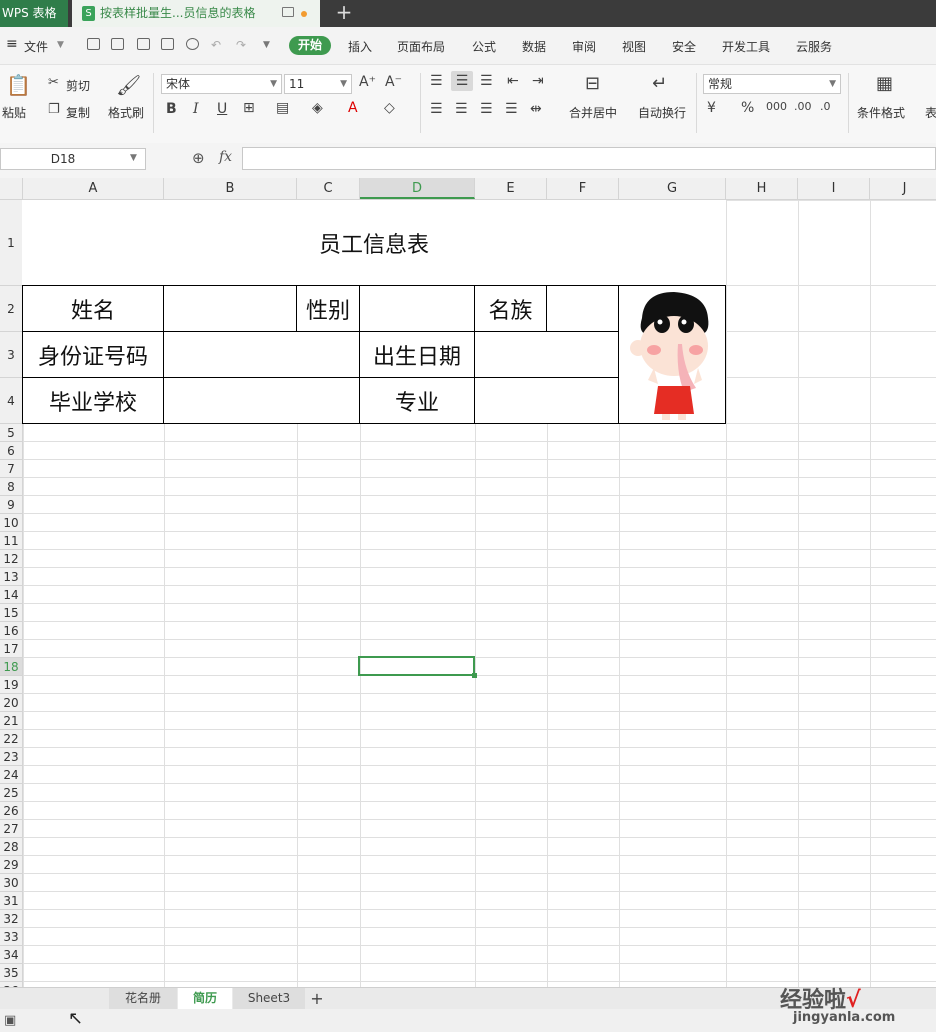 The width and height of the screenshot is (936, 1032). What do you see at coordinates (662, 112) in the screenshot?
I see `wrap-text-button: 自动换行` at bounding box center [662, 112].